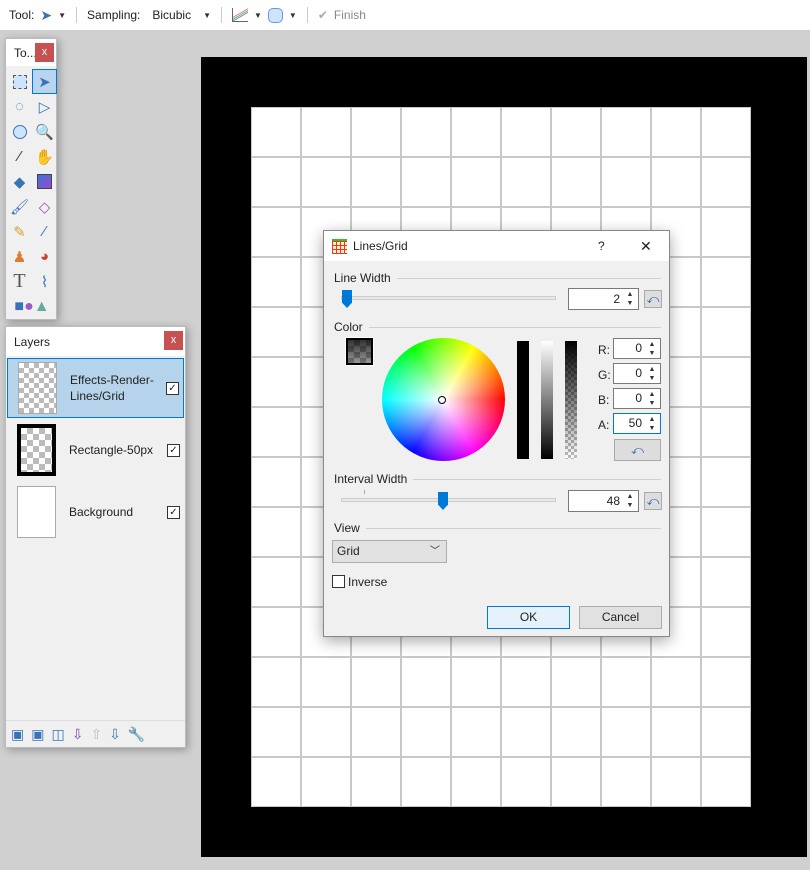  Describe the element at coordinates (19, 106) in the screenshot. I see `lasso-select-icon: ◌` at that location.